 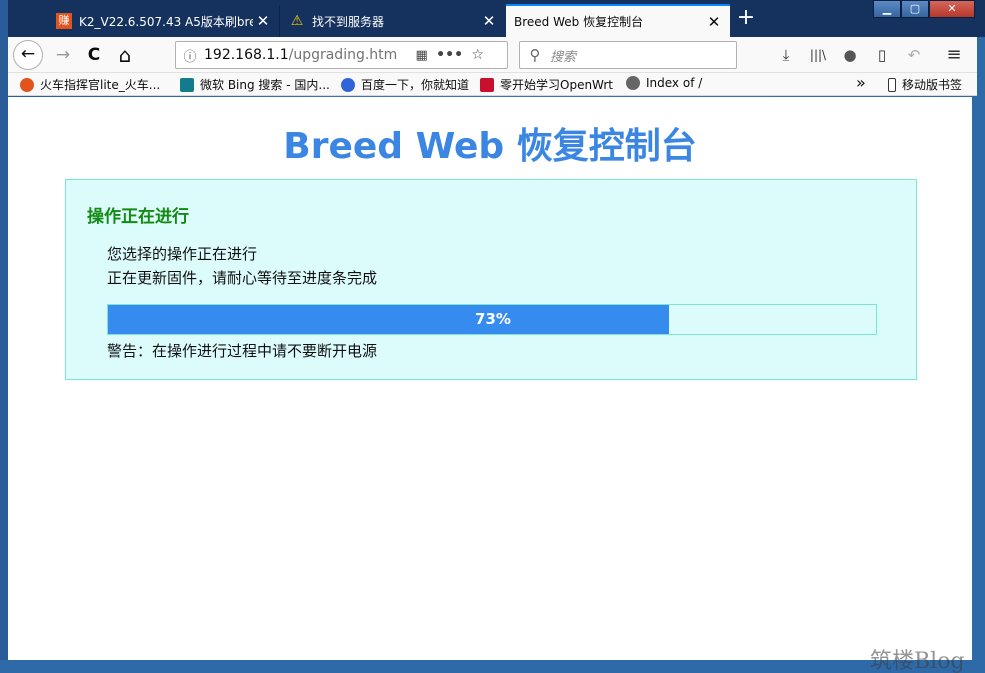 I want to click on home-button: ⌂, so click(x=125, y=55).